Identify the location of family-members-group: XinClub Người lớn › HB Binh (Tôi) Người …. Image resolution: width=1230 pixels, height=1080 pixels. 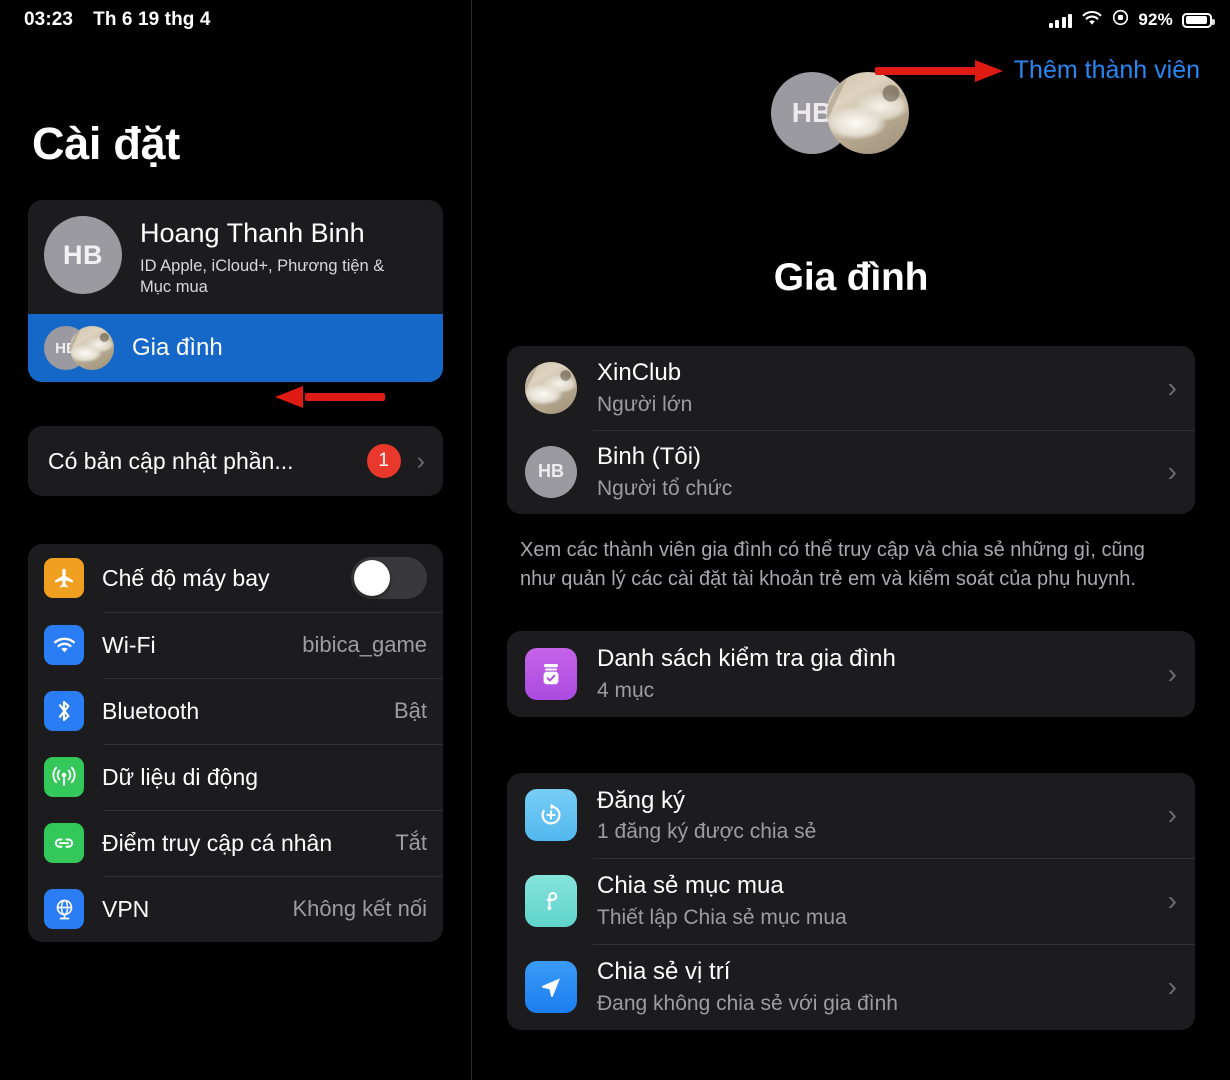
(851, 430).